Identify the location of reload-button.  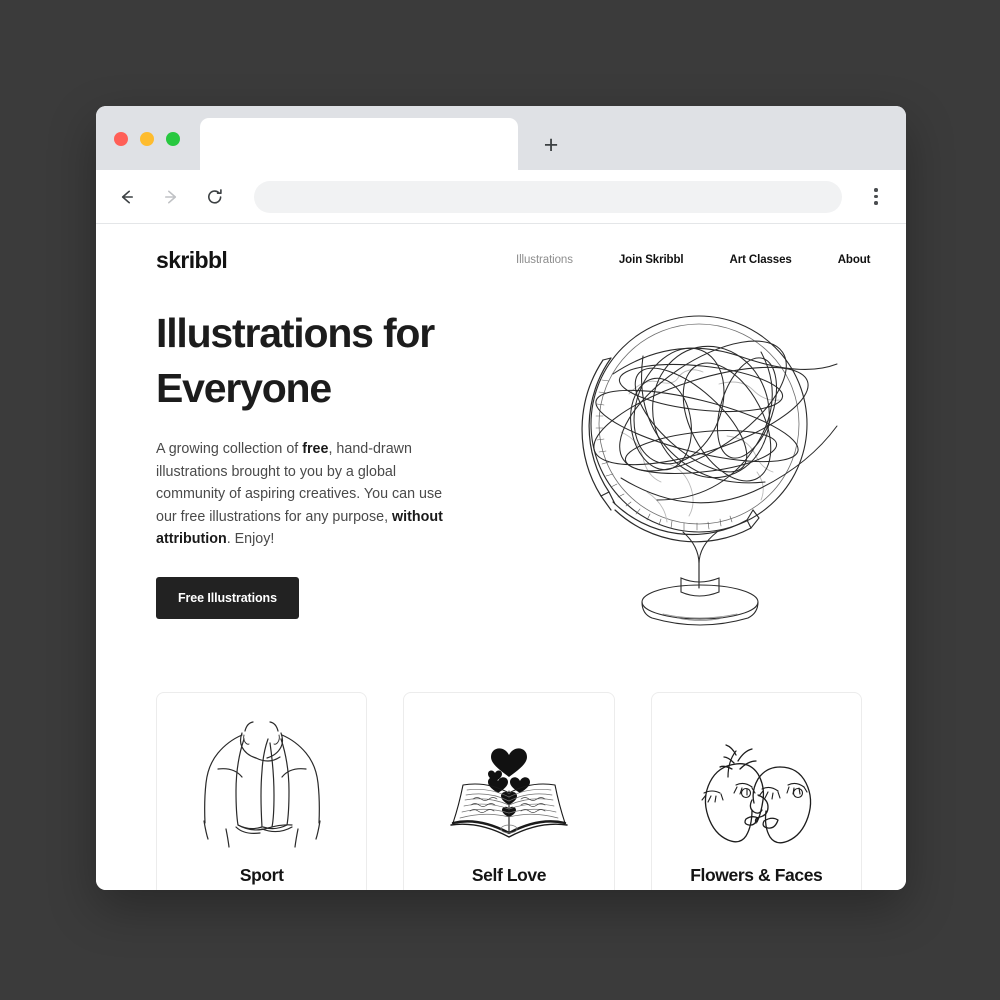
(215, 197).